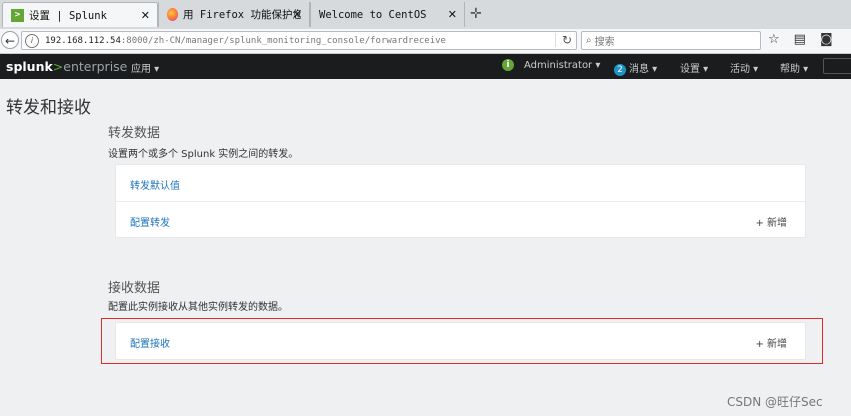  What do you see at coordinates (744, 67) in the screenshot?
I see `activity-menu: 活动 ▾` at bounding box center [744, 67].